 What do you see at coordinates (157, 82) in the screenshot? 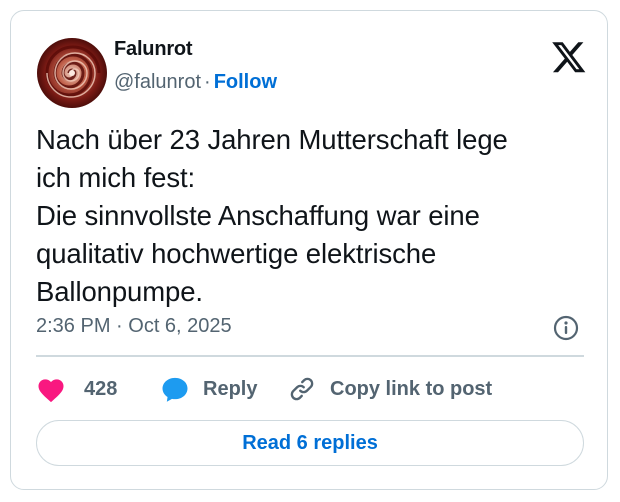
I see `user-handle: @falunrot` at bounding box center [157, 82].